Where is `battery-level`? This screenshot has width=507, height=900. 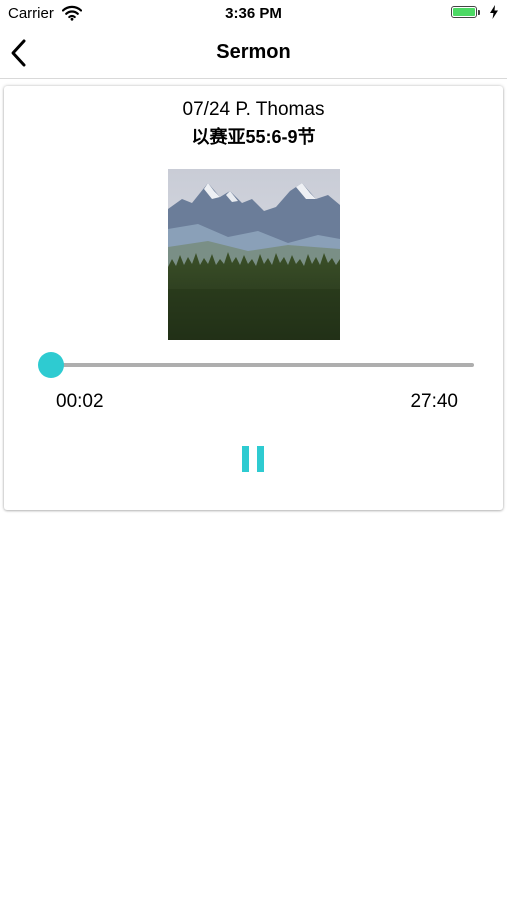
battery-level is located at coordinates (464, 12).